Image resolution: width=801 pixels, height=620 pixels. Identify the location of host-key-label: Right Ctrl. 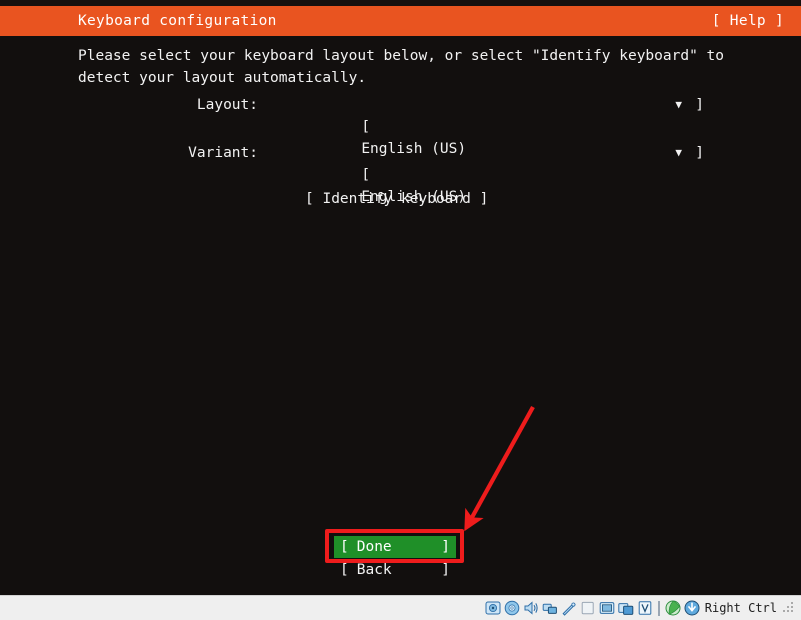
(740, 608).